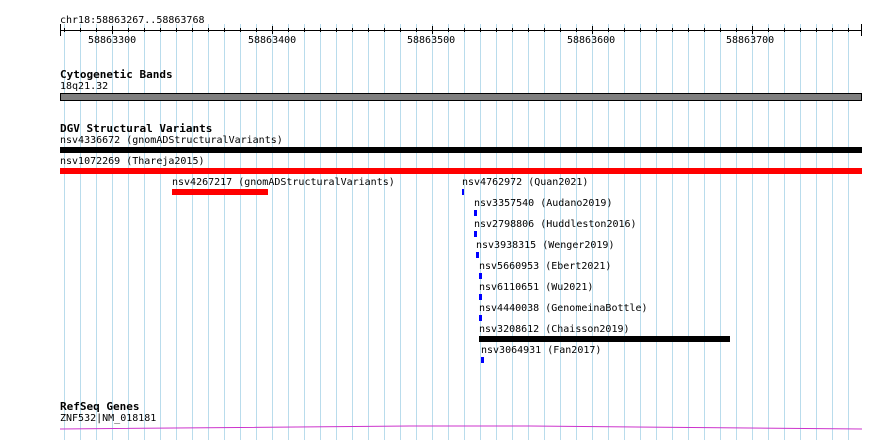 The image size is (890, 440). Describe the element at coordinates (116, 74) in the screenshot. I see `cytoband-track-title: Cytogenetic Bands` at that location.